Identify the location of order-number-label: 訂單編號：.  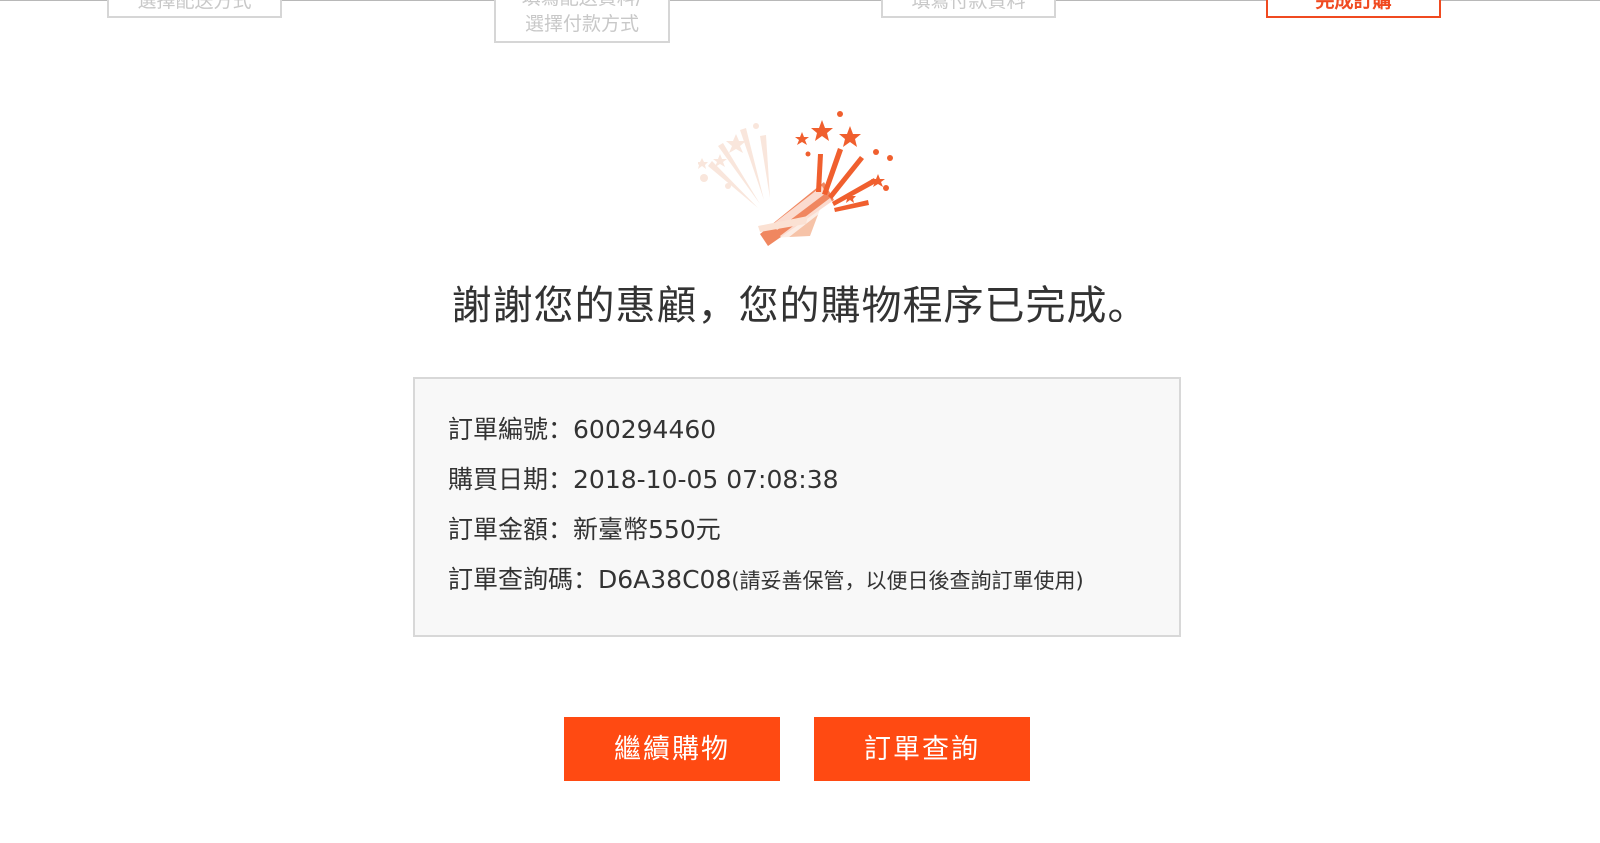
(511, 429).